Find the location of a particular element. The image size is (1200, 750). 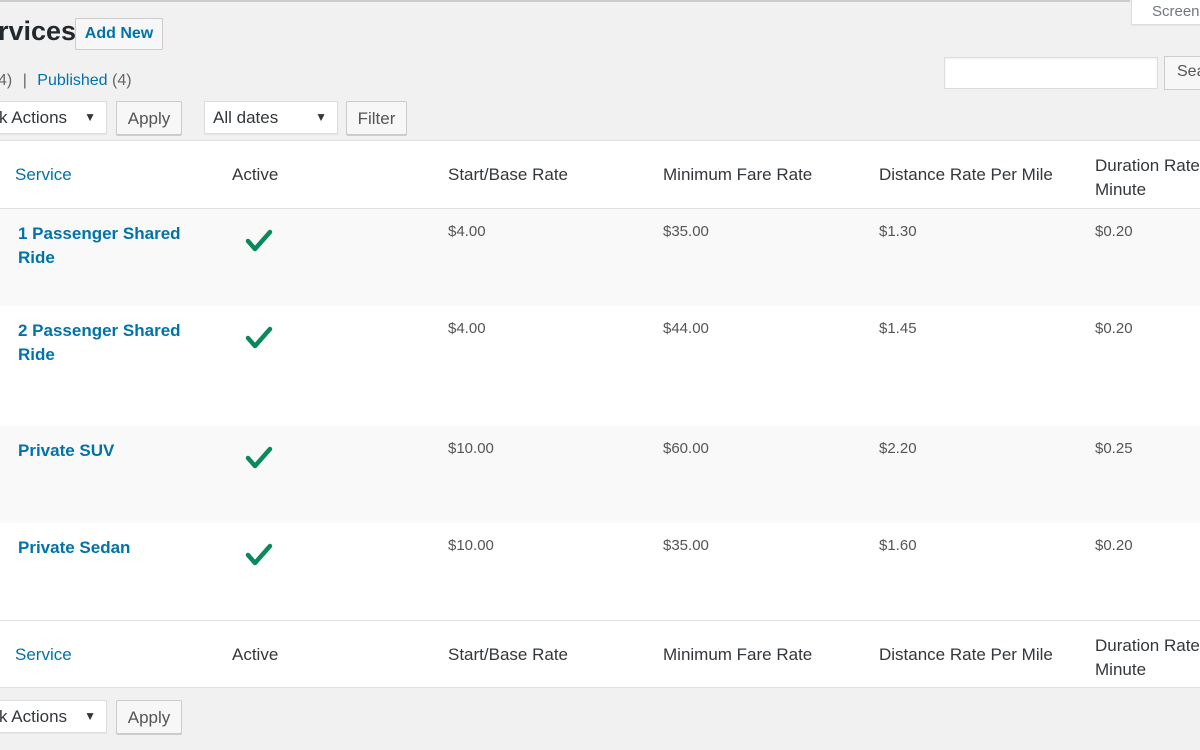

search-button: Sea is located at coordinates (1182, 73).